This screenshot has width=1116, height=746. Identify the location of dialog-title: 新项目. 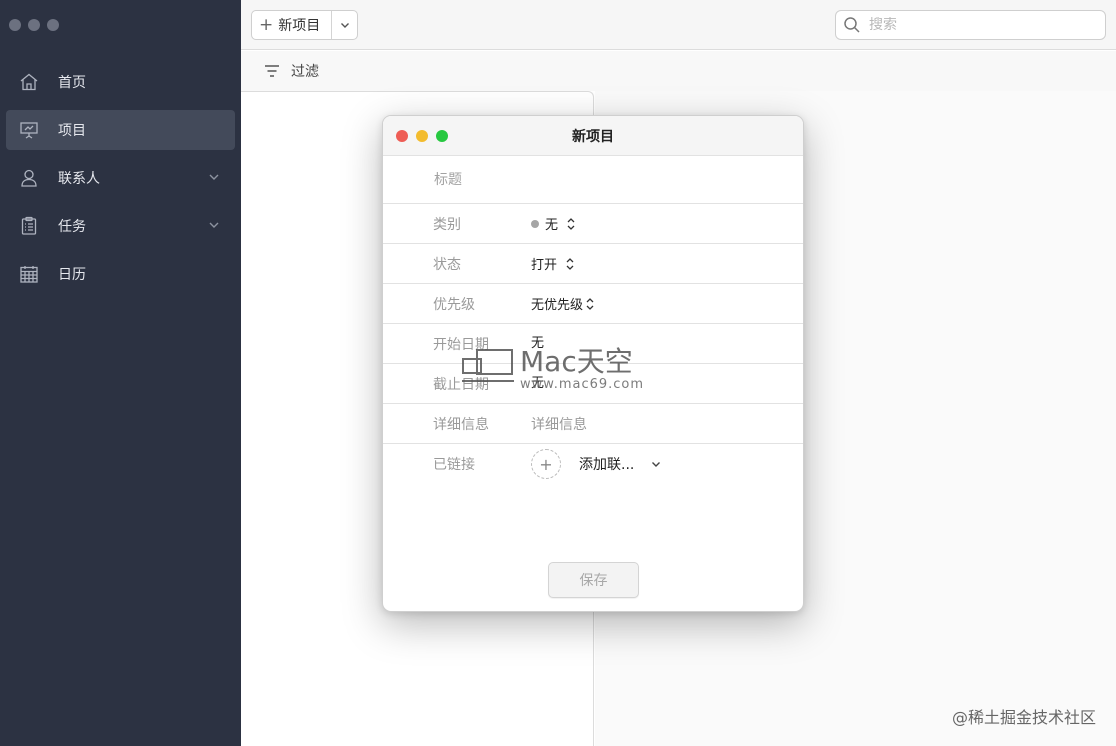
(593, 136).